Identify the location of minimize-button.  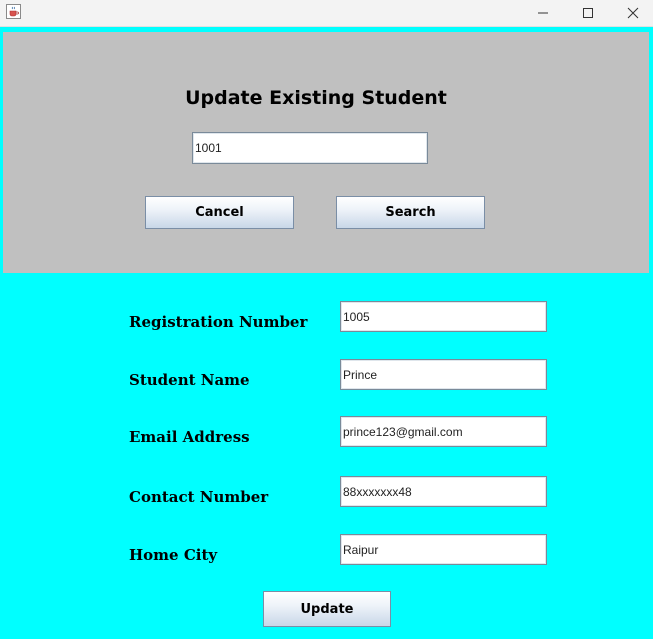
(543, 13).